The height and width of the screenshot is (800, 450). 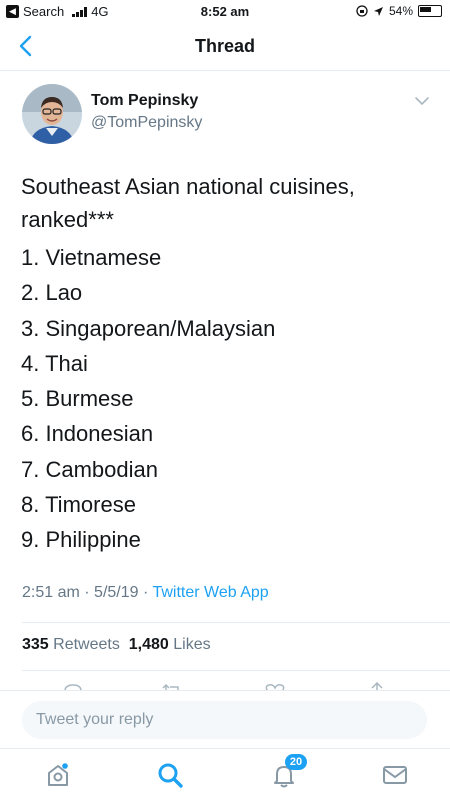 I want to click on messages-icon, so click(x=395, y=775).